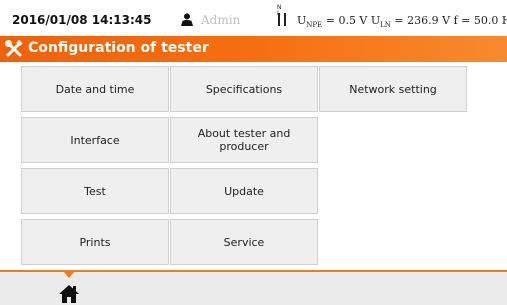  I want to click on prints-label: Prints, so click(95, 242).